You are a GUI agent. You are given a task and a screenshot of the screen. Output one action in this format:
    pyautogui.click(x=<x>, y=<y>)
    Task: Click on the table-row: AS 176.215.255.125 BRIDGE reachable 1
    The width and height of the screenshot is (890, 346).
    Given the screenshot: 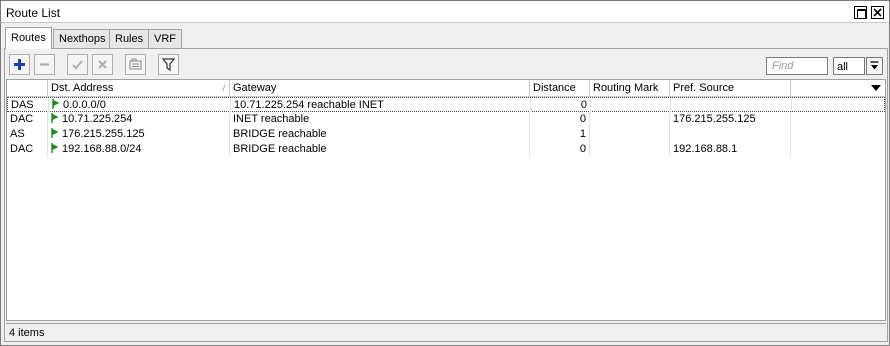 What is the action you would take?
    pyautogui.click(x=446, y=134)
    